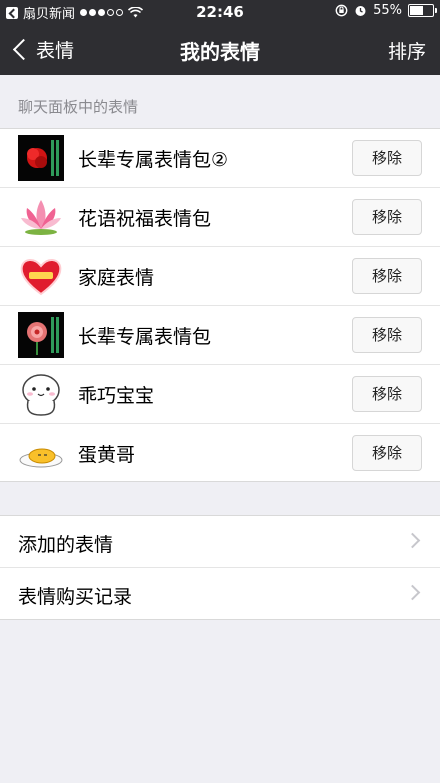 This screenshot has width=440, height=783. What do you see at coordinates (75, 597) in the screenshot?
I see `link-label: 表情购买记录` at bounding box center [75, 597].